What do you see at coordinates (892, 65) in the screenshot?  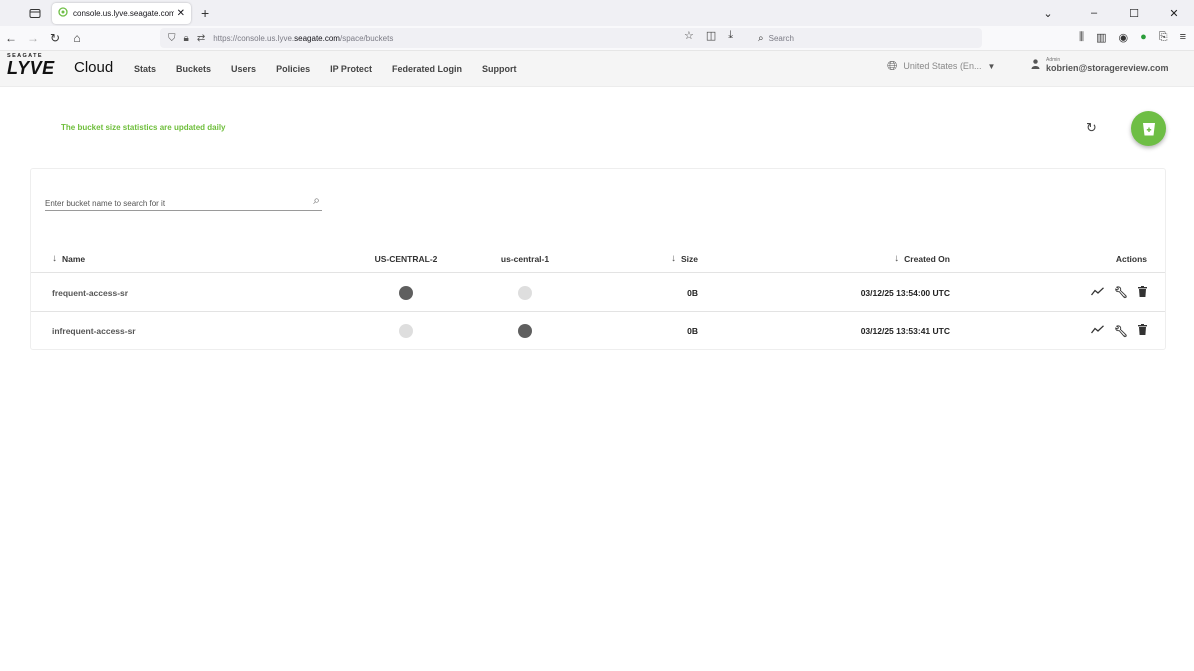 I see `globe-icon: 🌐︎` at bounding box center [892, 65].